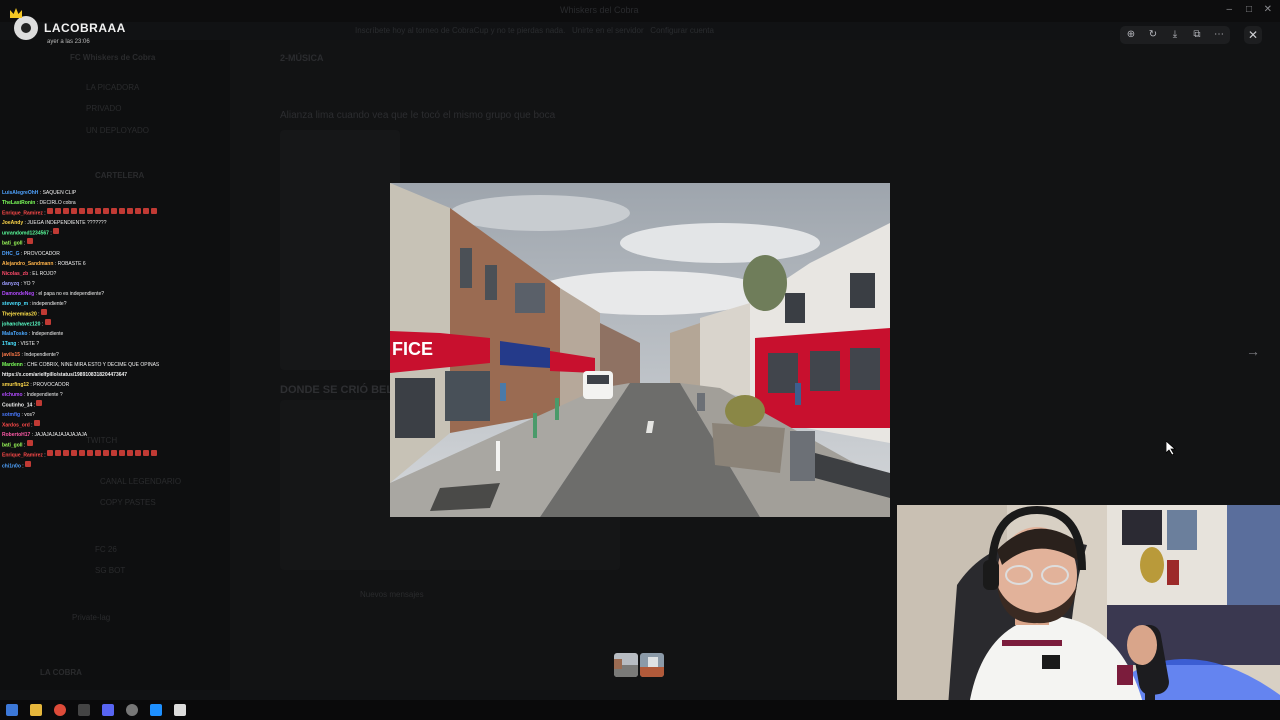  Describe the element at coordinates (10, 284) in the screenshot. I see `chat-username: danyzq` at that location.